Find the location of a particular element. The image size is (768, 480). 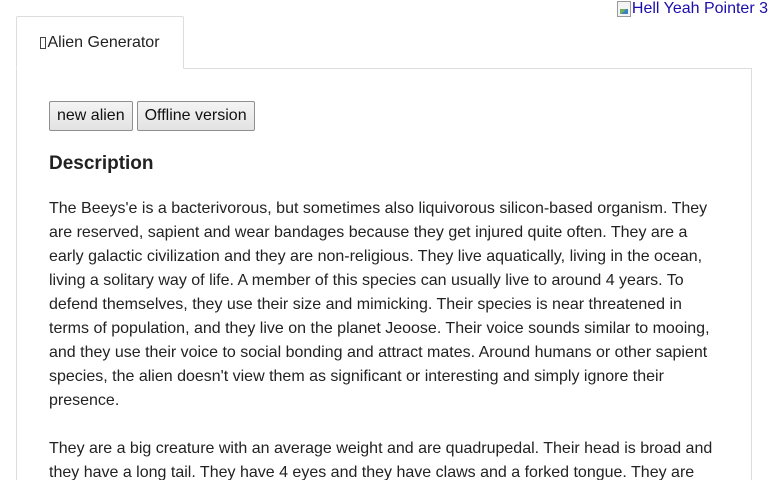

hell-yeah-pointer-link: Hell Yeah Pointer 3 is located at coordinates (692, 9).